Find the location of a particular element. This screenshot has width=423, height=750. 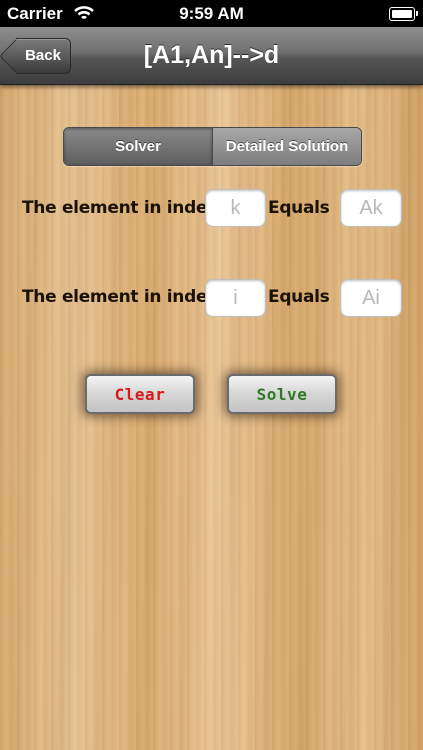

page-title: [A1,An]-->d is located at coordinates (211, 55).